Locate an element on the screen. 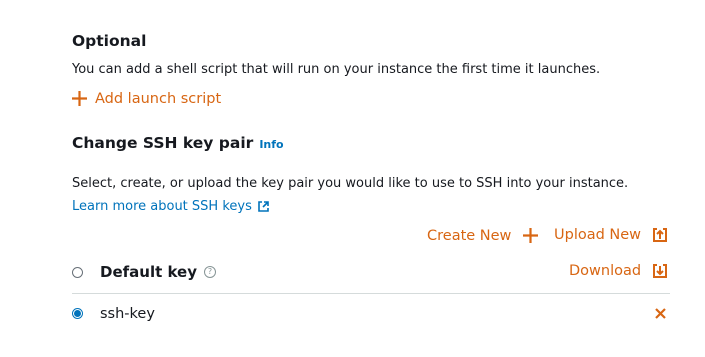 This screenshot has width=705, height=357. ssh-heading-row: Change SSH key pair Info is located at coordinates (178, 143).